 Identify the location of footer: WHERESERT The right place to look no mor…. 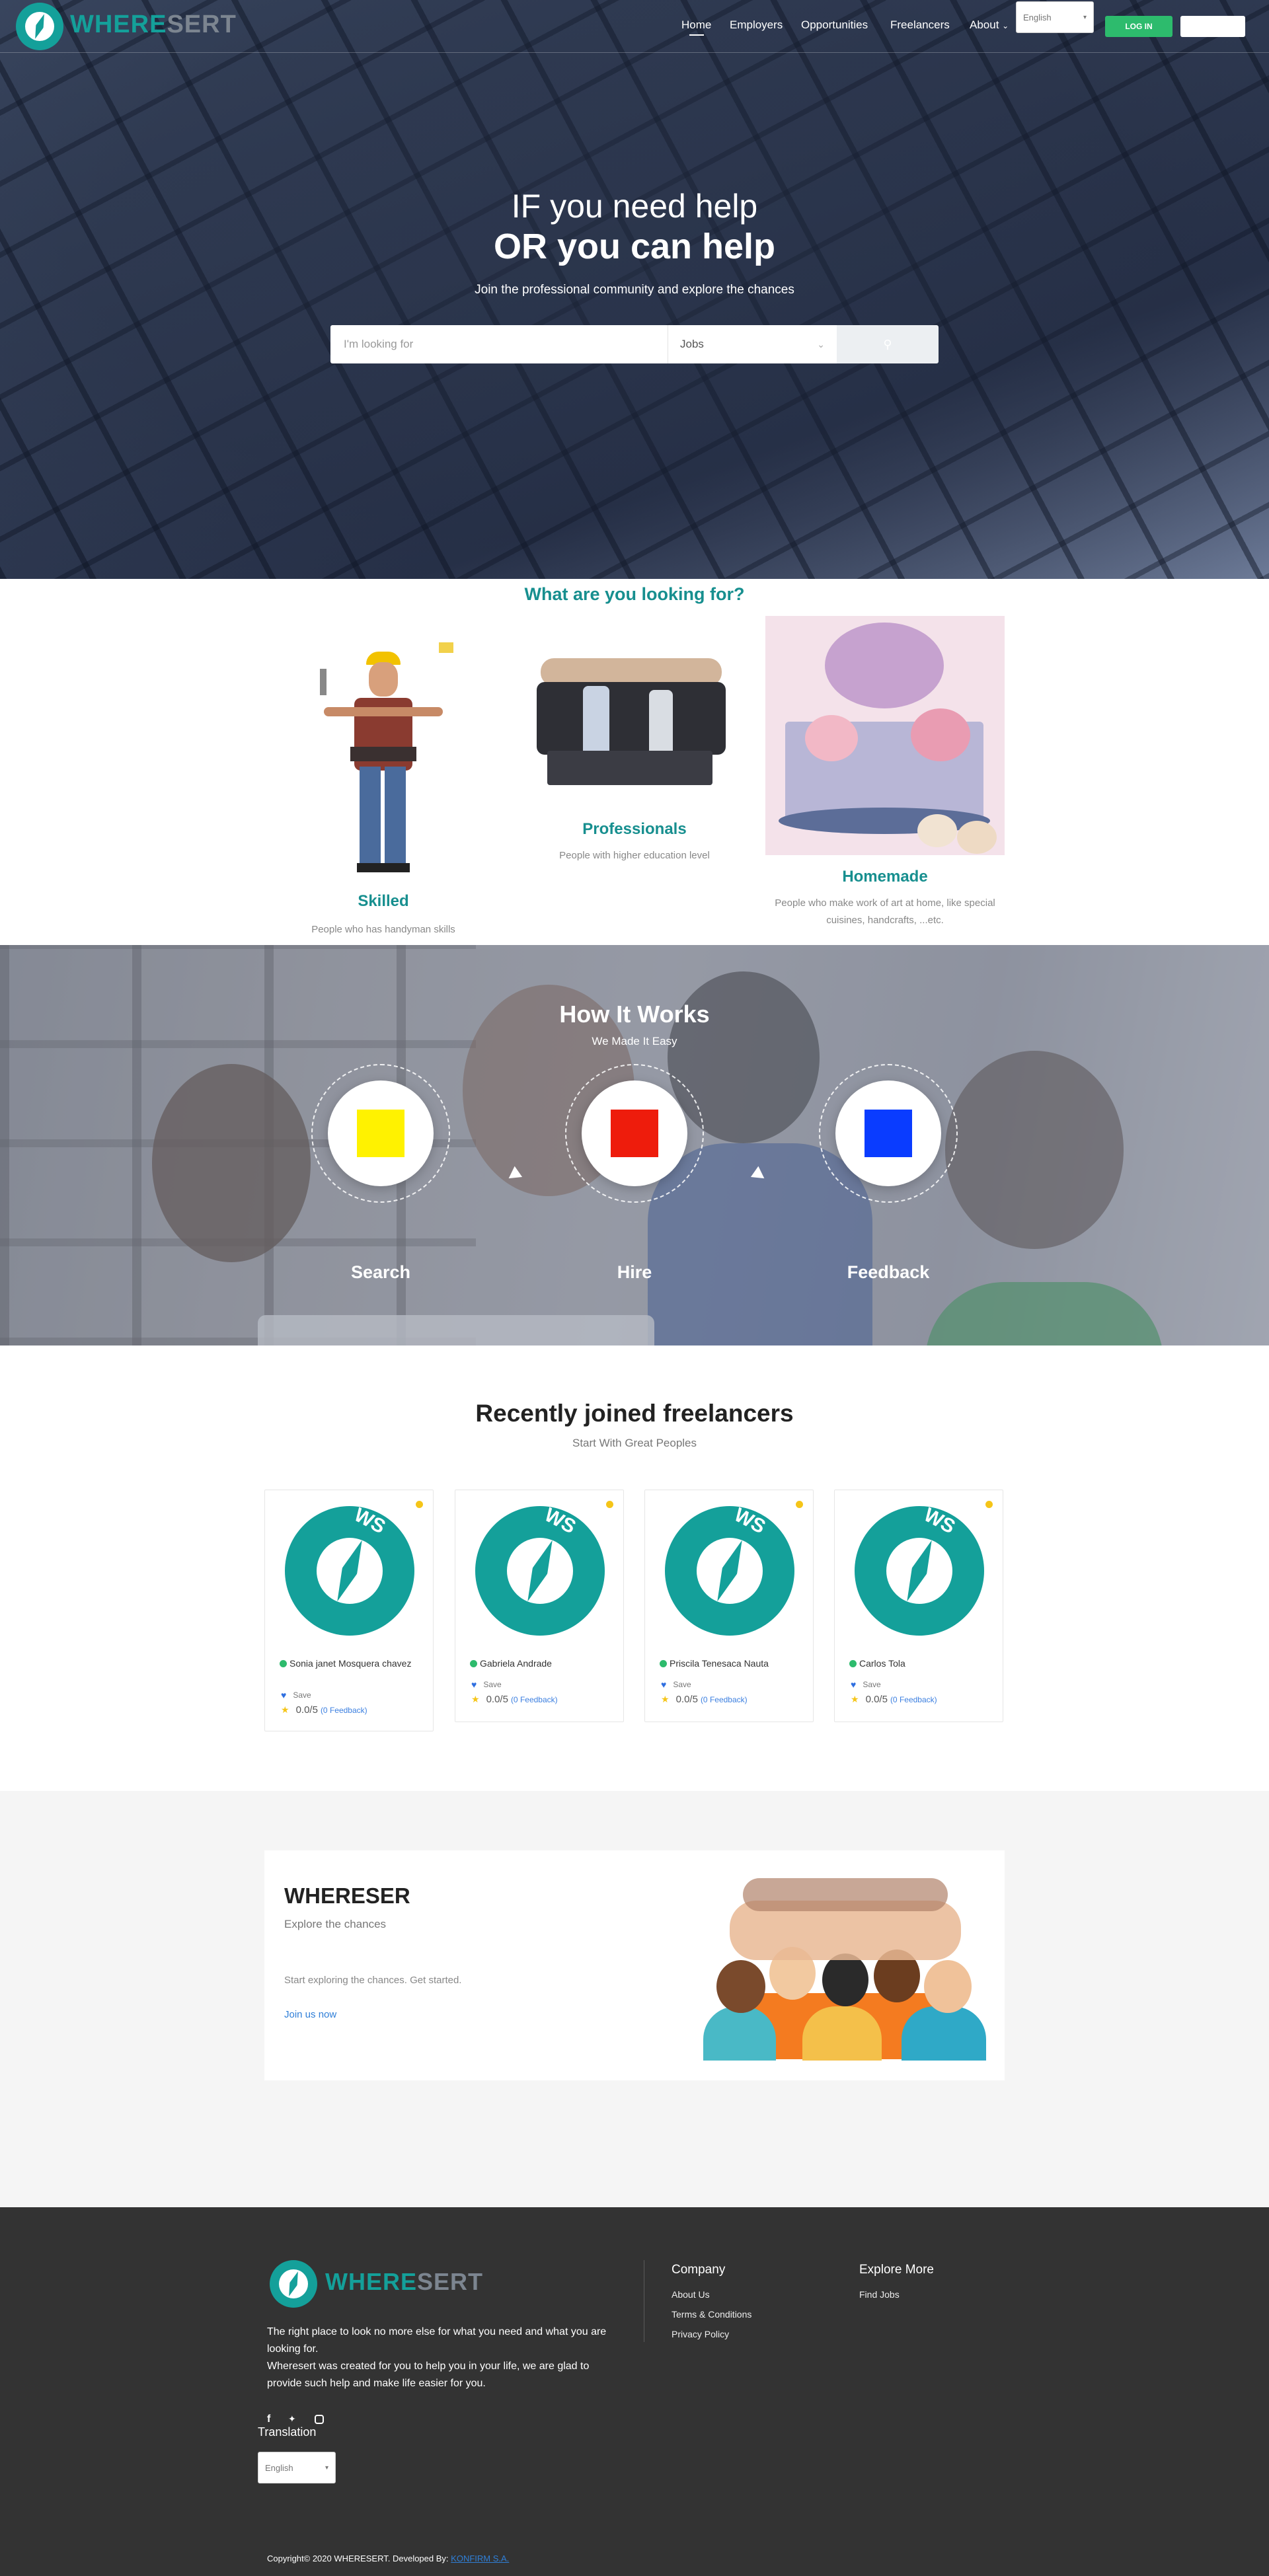
(634, 2392).